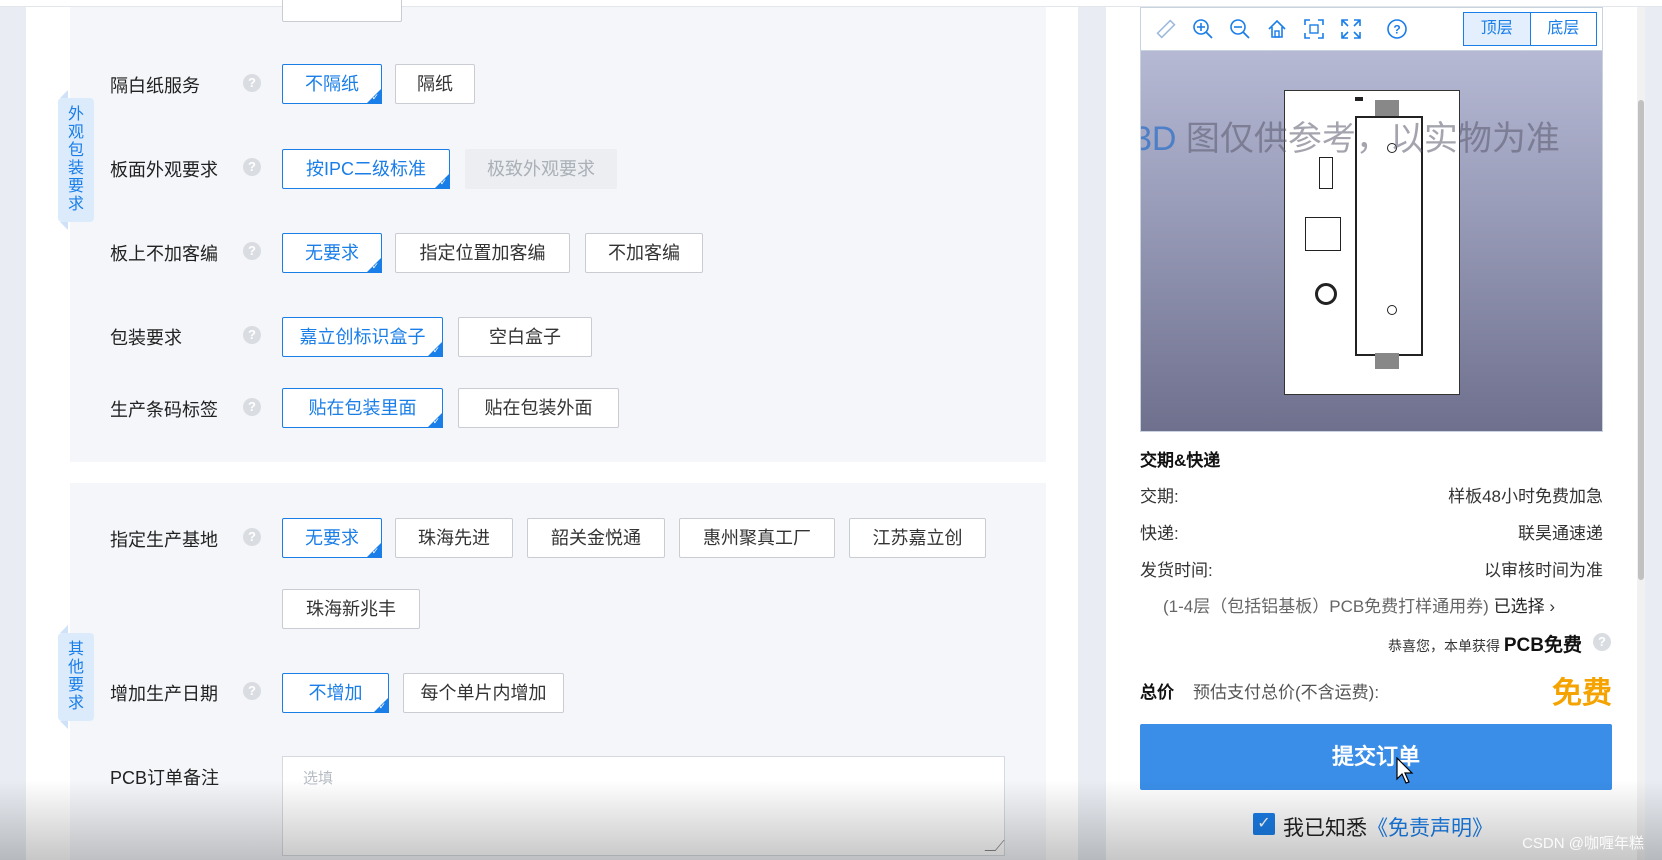 The image size is (1662, 860). What do you see at coordinates (351, 609) in the screenshot?
I see `option-base-zhuhai-xinzhaofeng: 珠海新兆丰` at bounding box center [351, 609].